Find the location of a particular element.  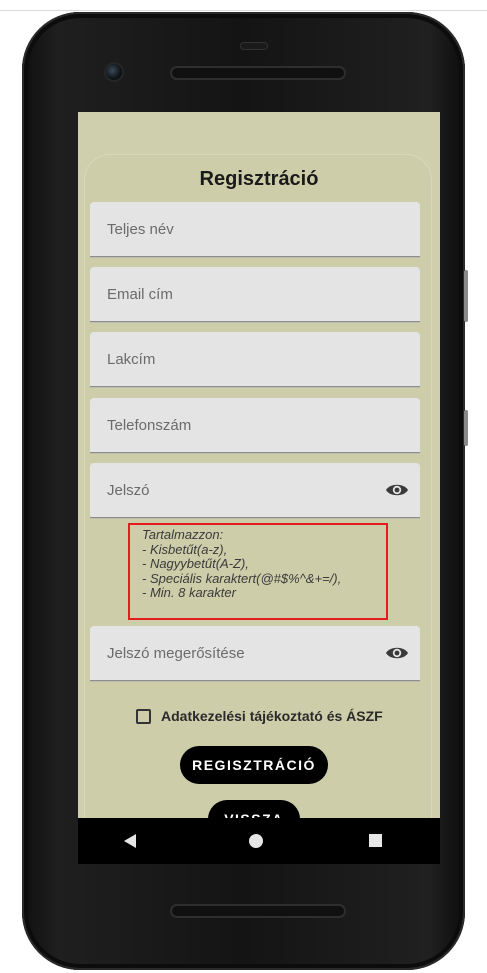

phone-placeholder: Telefonszám is located at coordinates (149, 425).